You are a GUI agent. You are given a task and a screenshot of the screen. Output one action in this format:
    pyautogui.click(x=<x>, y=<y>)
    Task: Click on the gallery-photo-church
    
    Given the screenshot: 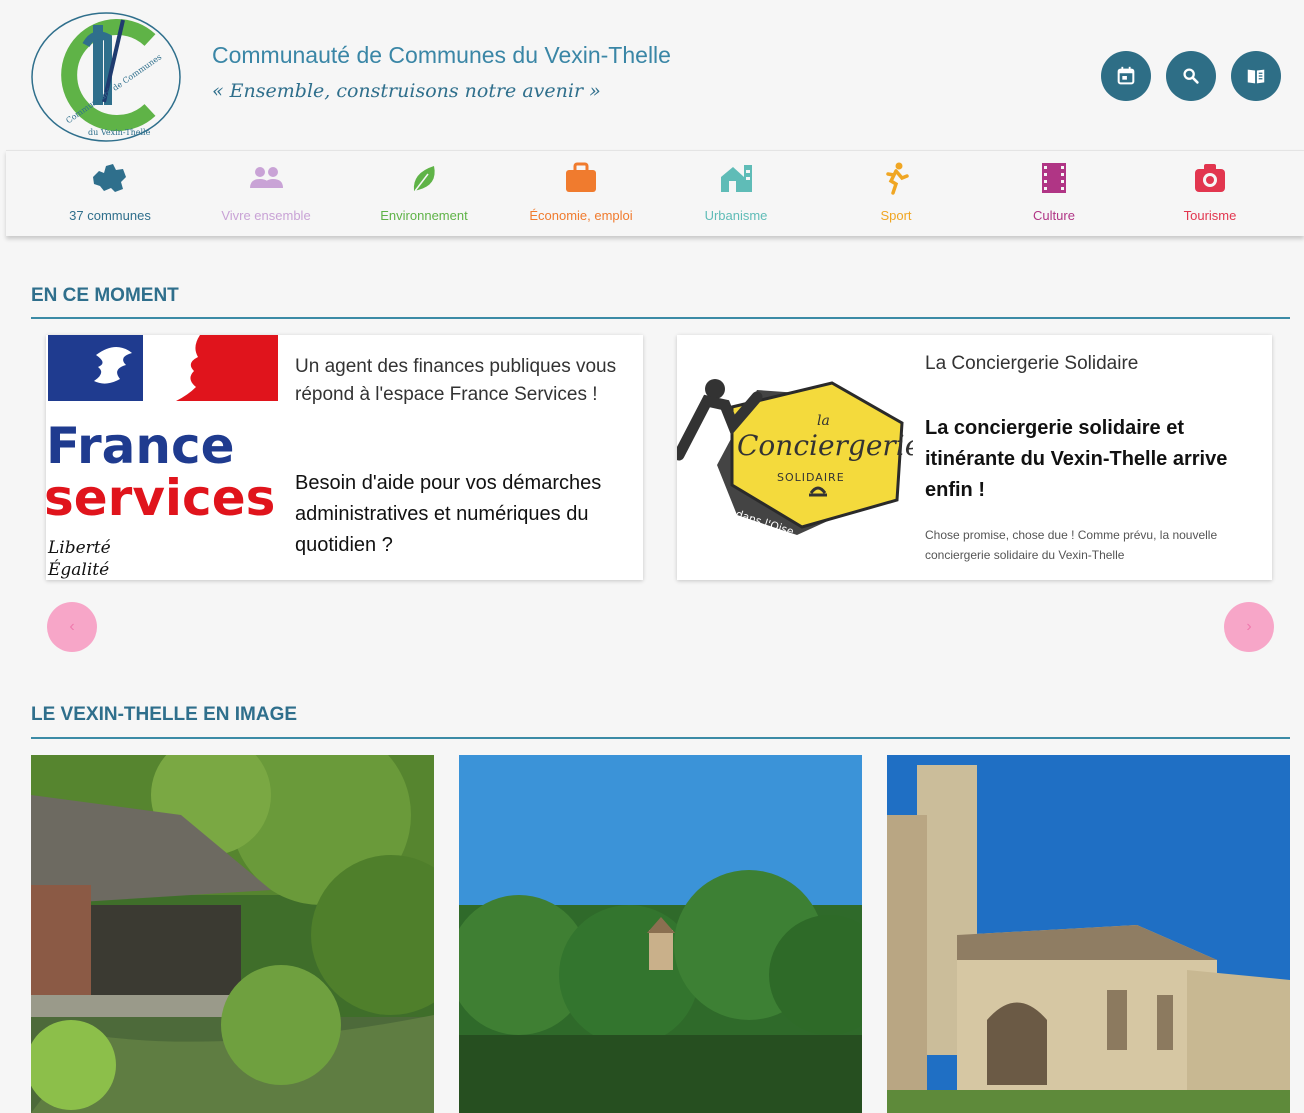 What is the action you would take?
    pyautogui.click(x=1088, y=934)
    